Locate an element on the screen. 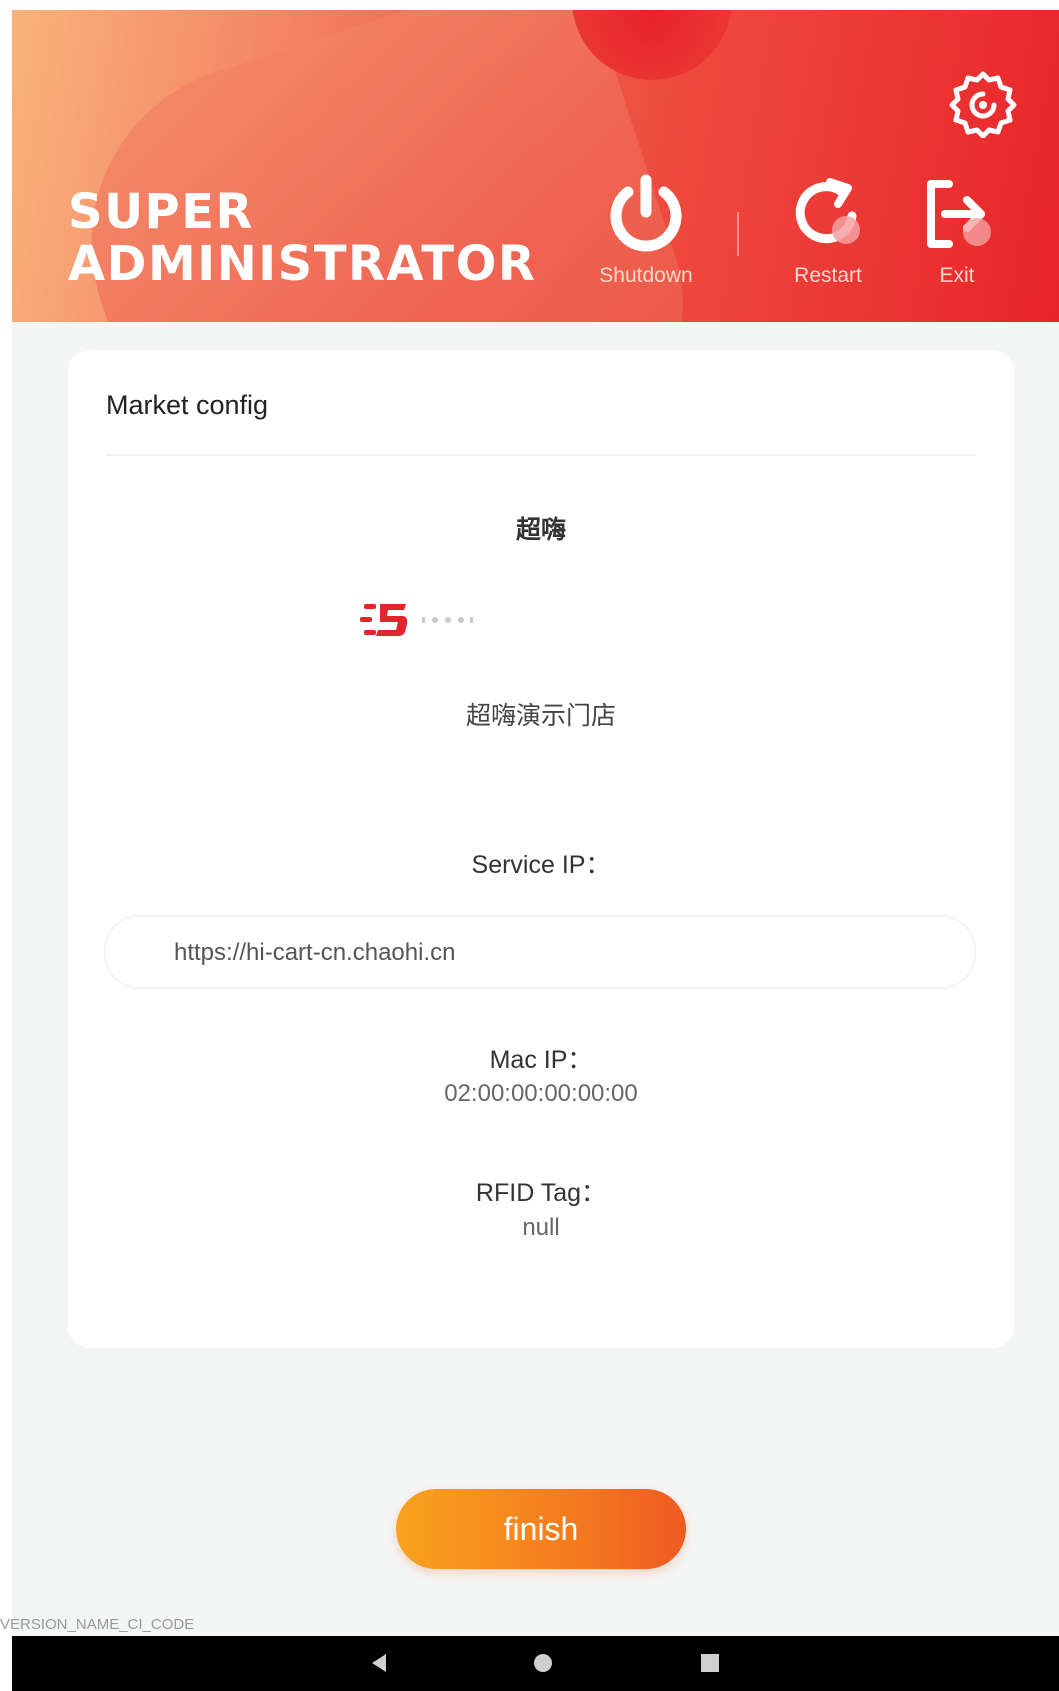 The width and height of the screenshot is (1059, 1691). page-title: SUPER ADMINISTRATOR is located at coordinates (302, 238).